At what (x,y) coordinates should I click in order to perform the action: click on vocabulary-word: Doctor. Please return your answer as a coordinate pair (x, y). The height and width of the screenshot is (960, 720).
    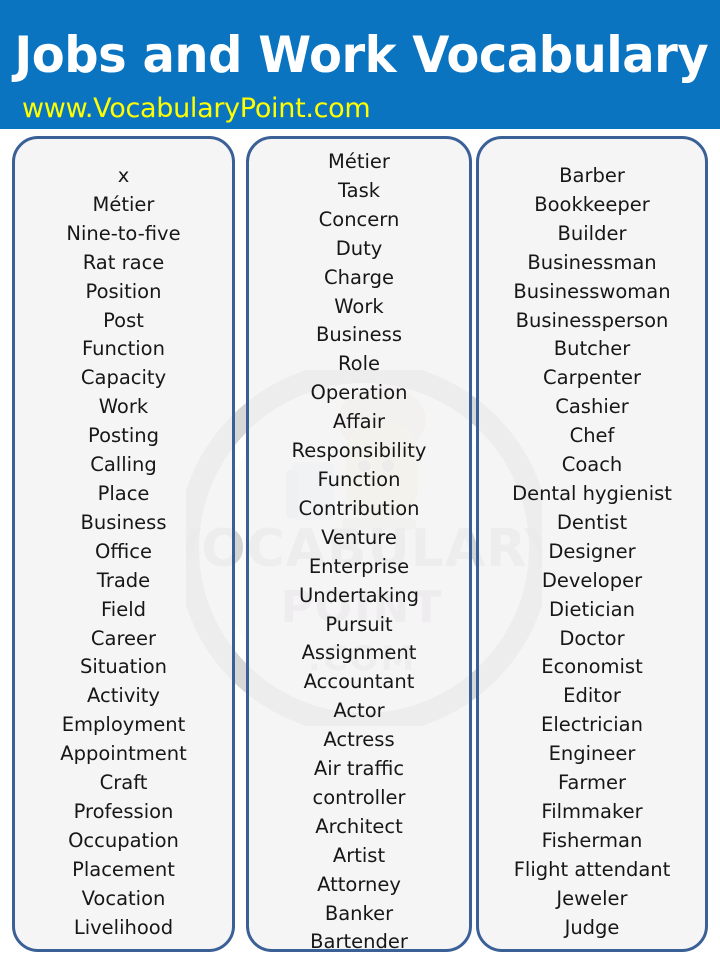
    Looking at the image, I should click on (592, 638).